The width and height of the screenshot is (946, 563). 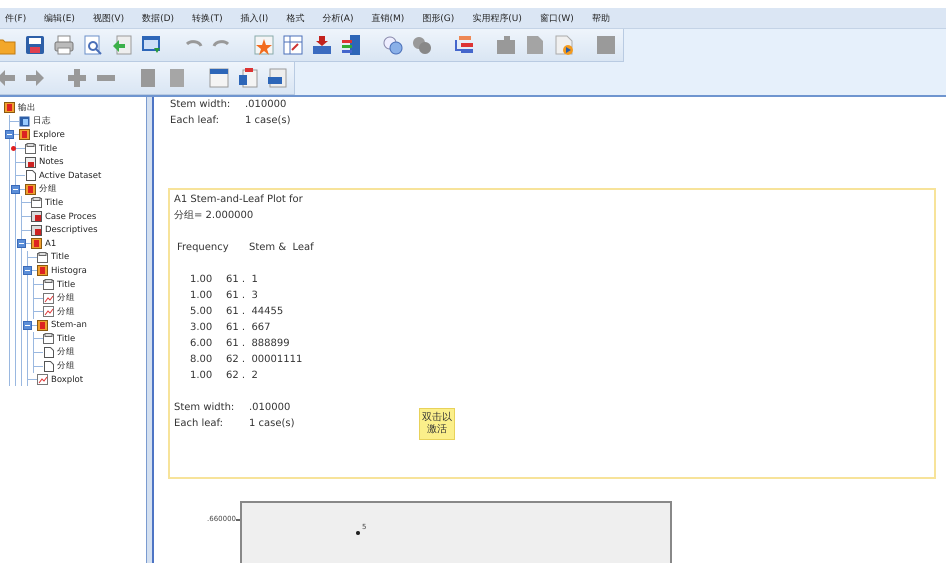 I want to click on activate-tooltip: 双击以激活, so click(x=437, y=424).